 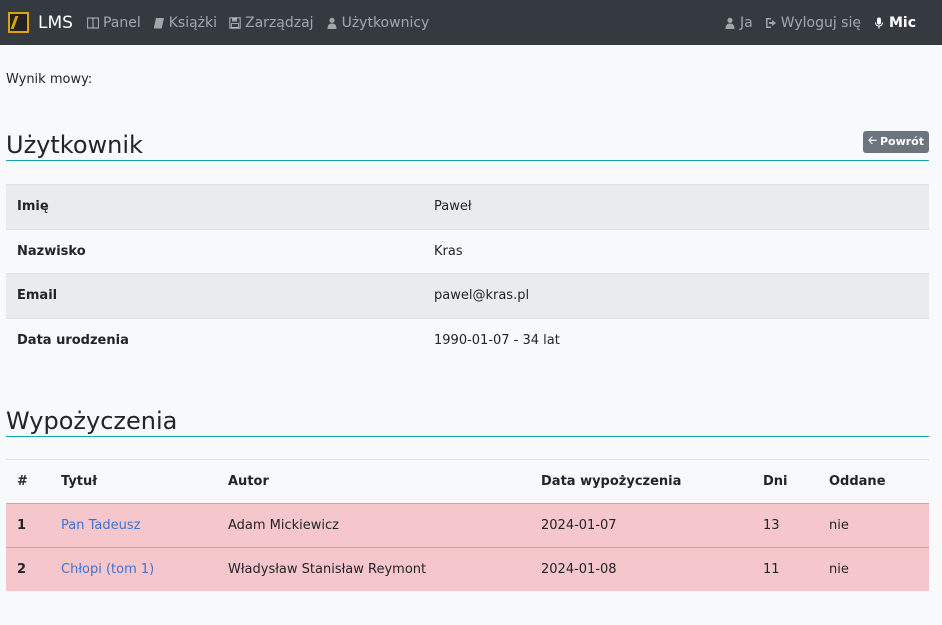 I want to click on book-title-link: Pan Tadeusz, so click(x=100, y=525).